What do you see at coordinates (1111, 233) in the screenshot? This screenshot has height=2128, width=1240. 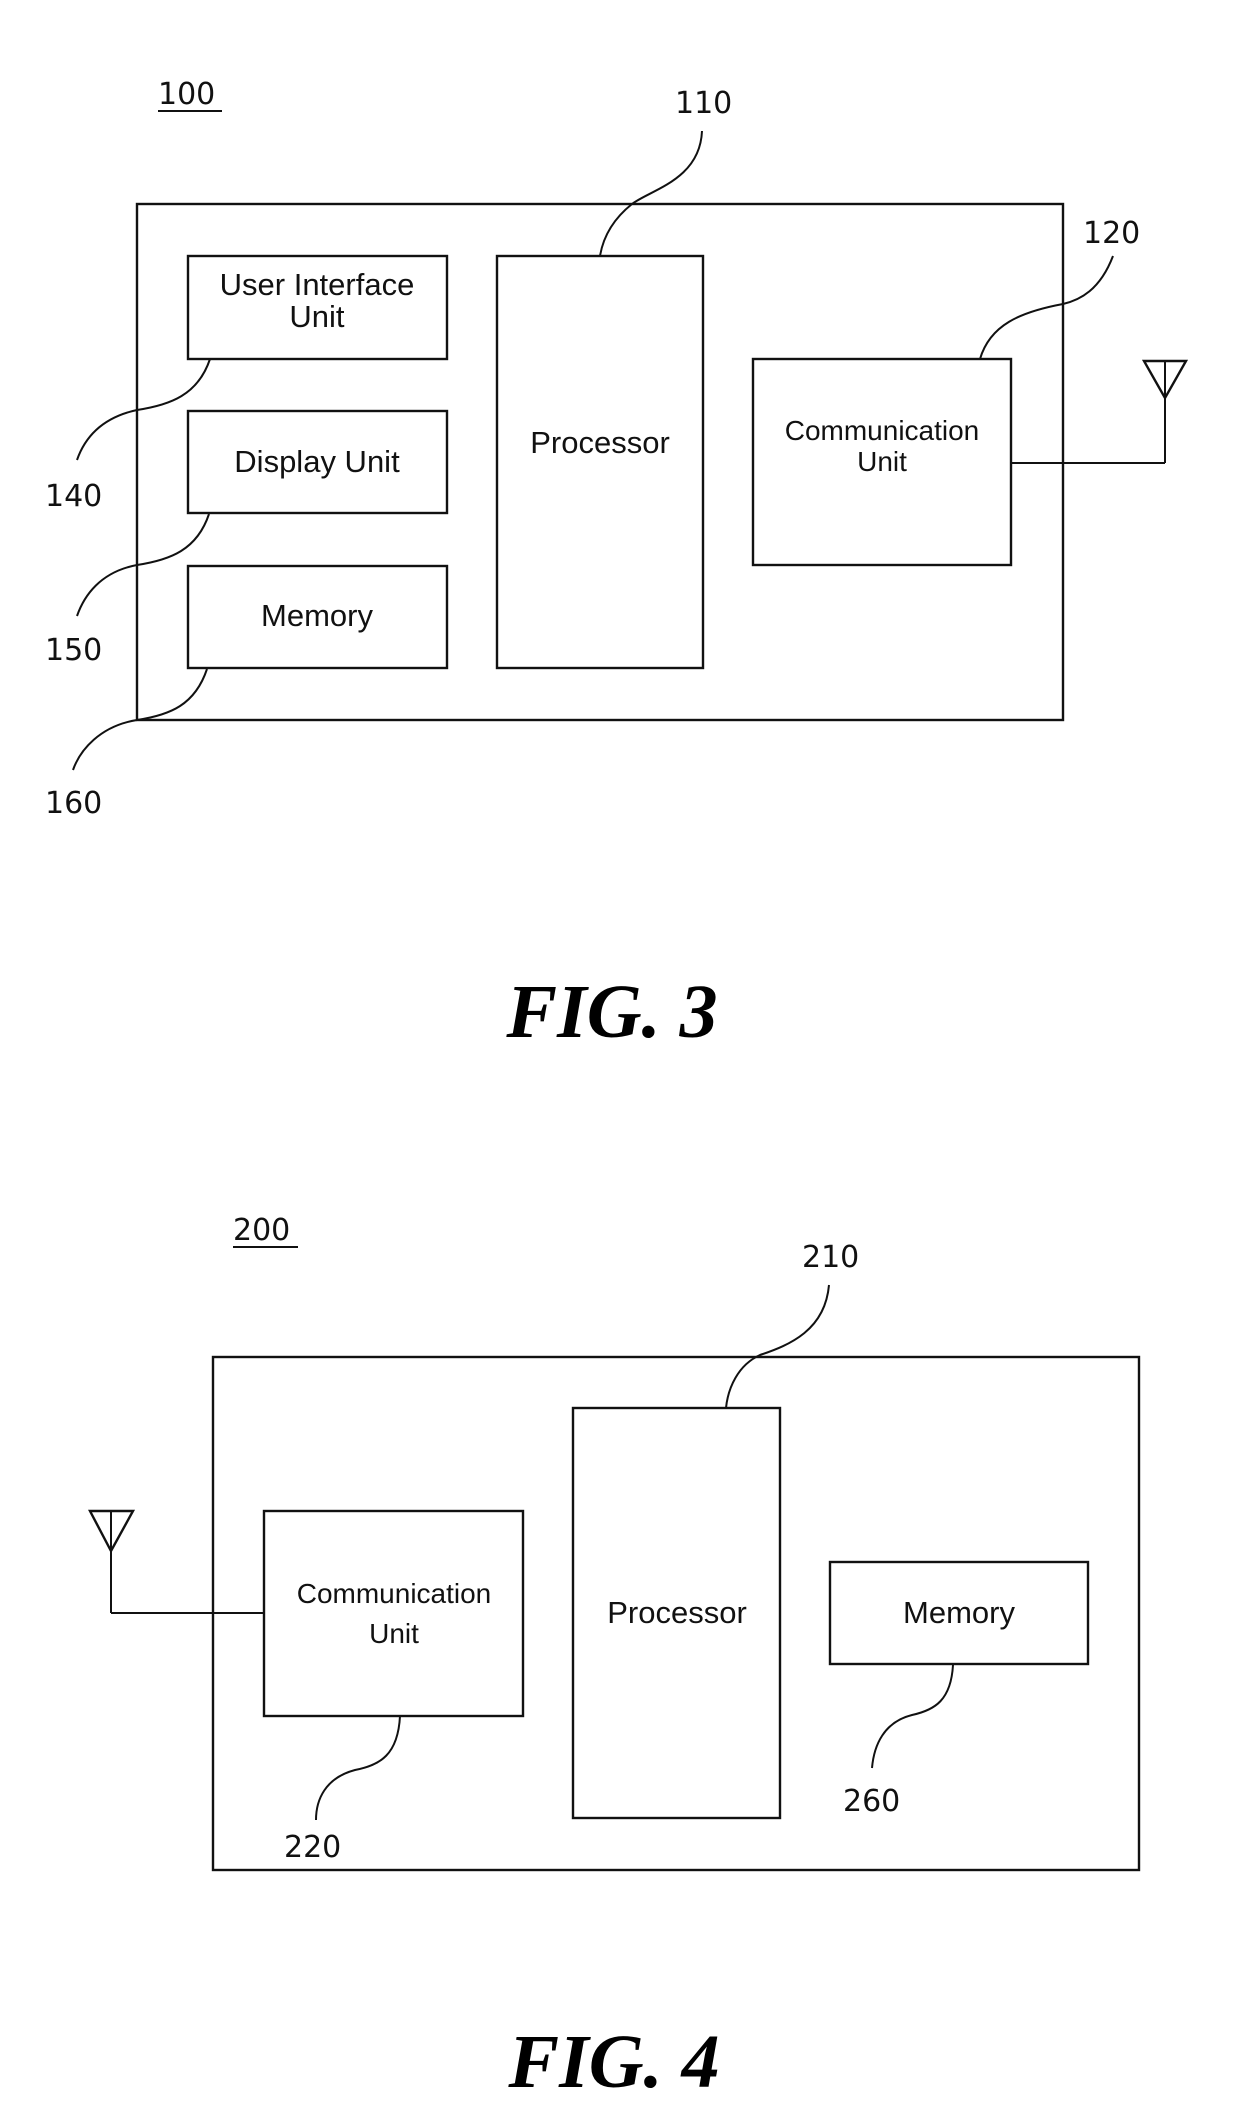 I see `ref-120: 120` at bounding box center [1111, 233].